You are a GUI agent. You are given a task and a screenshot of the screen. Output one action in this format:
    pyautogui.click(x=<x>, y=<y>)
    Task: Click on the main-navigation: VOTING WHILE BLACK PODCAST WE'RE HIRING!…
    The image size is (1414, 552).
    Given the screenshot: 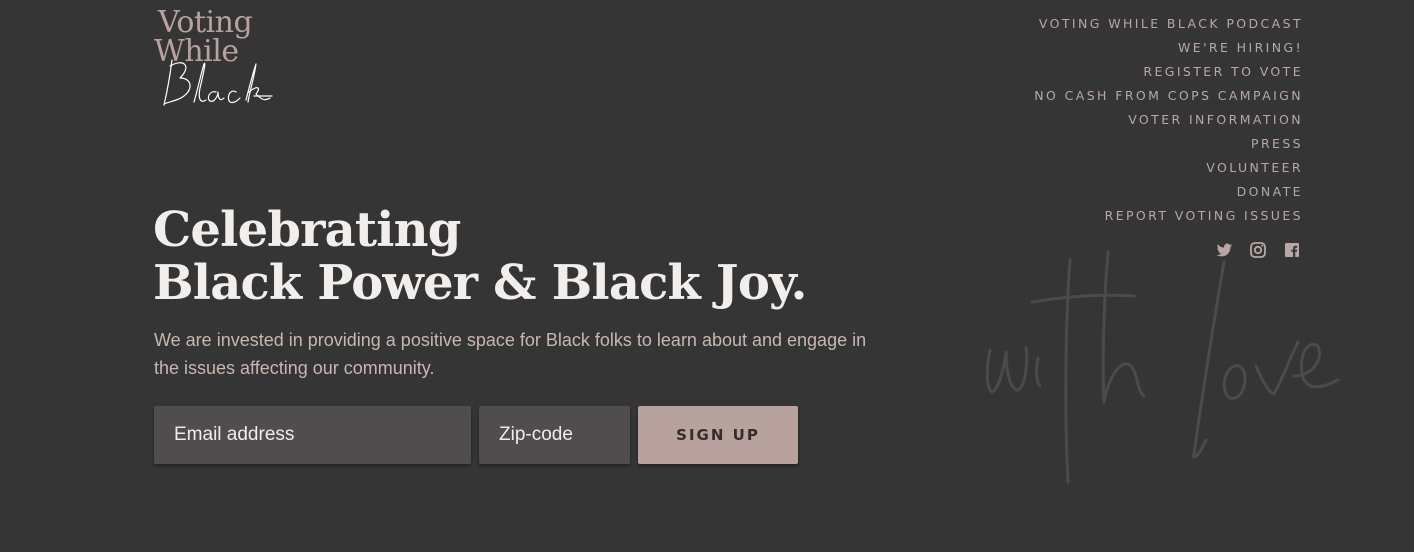 What is the action you would take?
    pyautogui.click(x=1168, y=120)
    